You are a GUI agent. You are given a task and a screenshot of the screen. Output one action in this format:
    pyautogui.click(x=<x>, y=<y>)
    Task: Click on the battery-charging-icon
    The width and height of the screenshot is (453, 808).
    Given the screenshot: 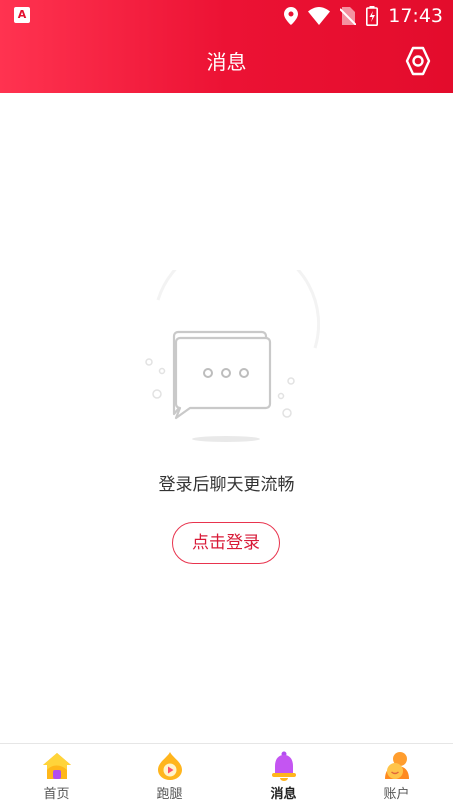 What is the action you would take?
    pyautogui.click(x=372, y=16)
    